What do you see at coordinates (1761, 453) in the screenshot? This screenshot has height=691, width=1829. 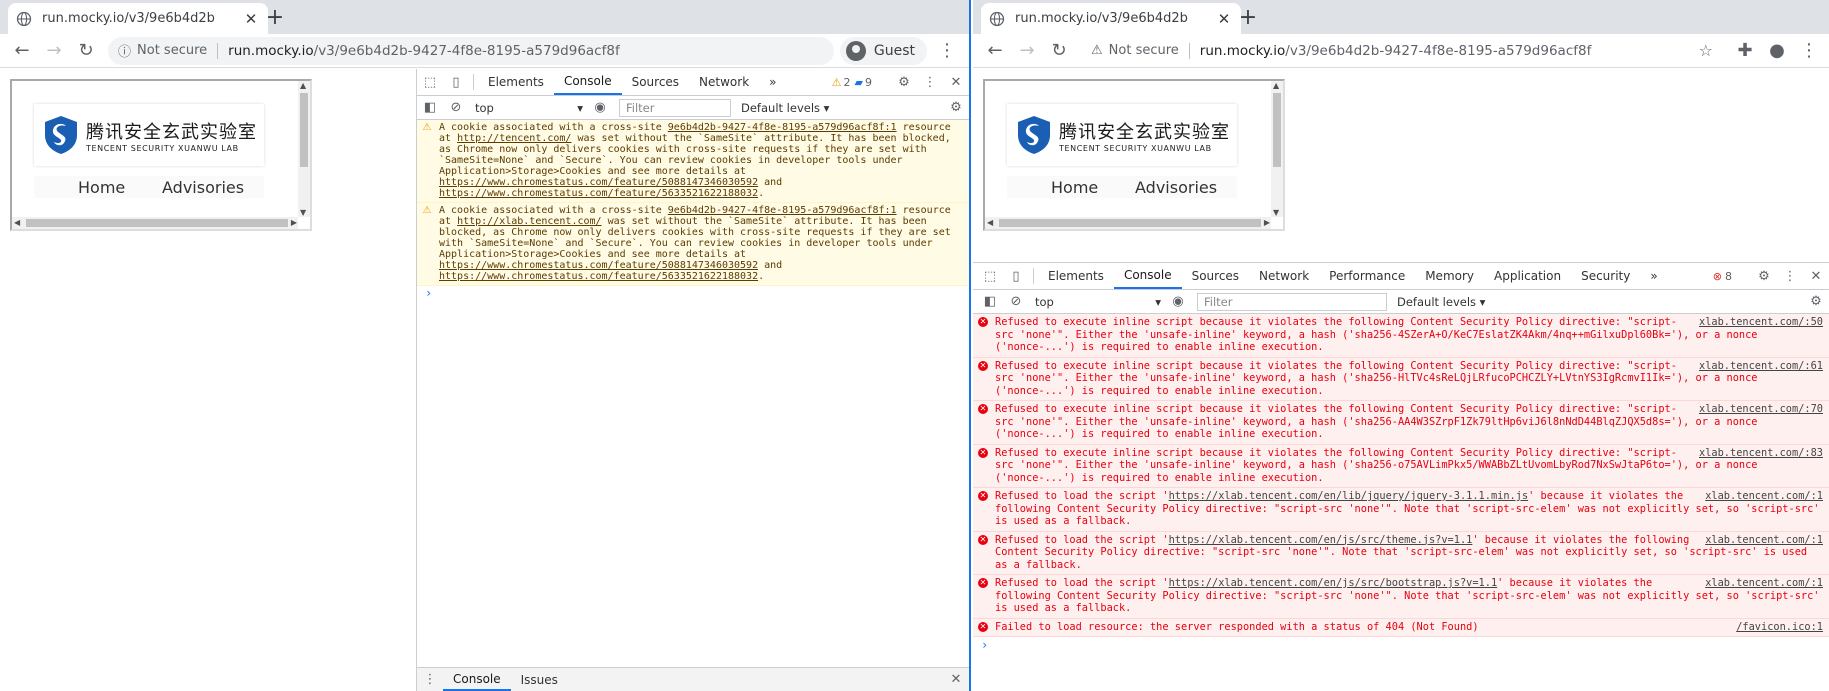 I see `message-source-link: xlab.tencent.com/:83` at bounding box center [1761, 453].